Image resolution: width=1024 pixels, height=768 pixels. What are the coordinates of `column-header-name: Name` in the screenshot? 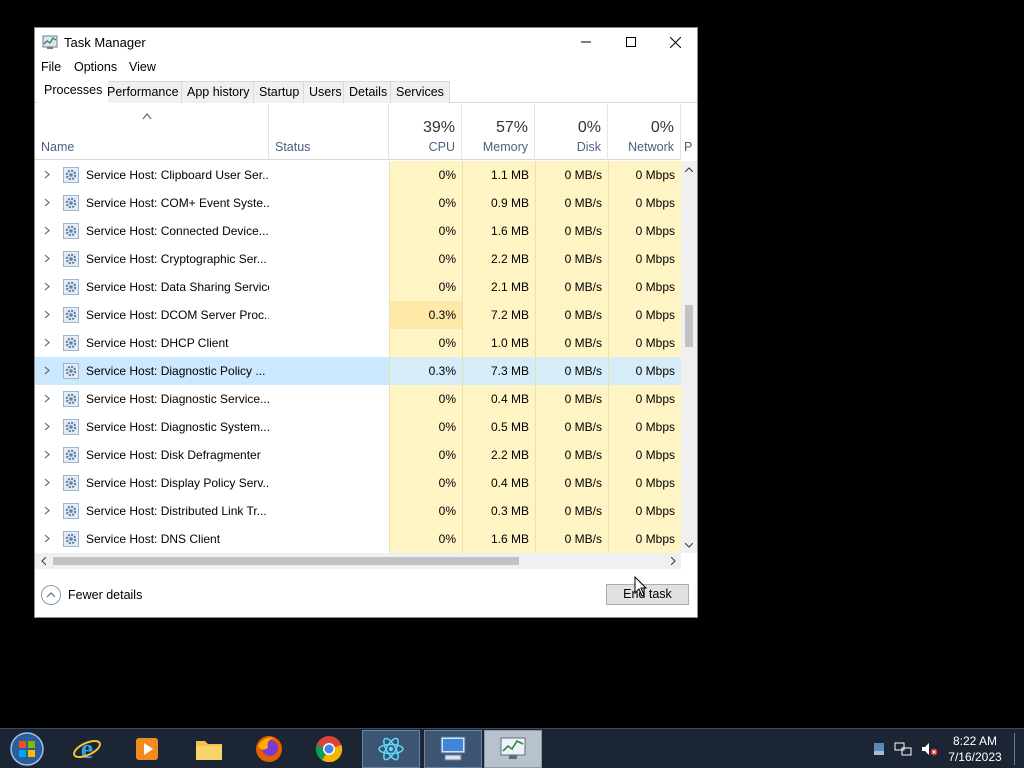 It's located at (152, 132).